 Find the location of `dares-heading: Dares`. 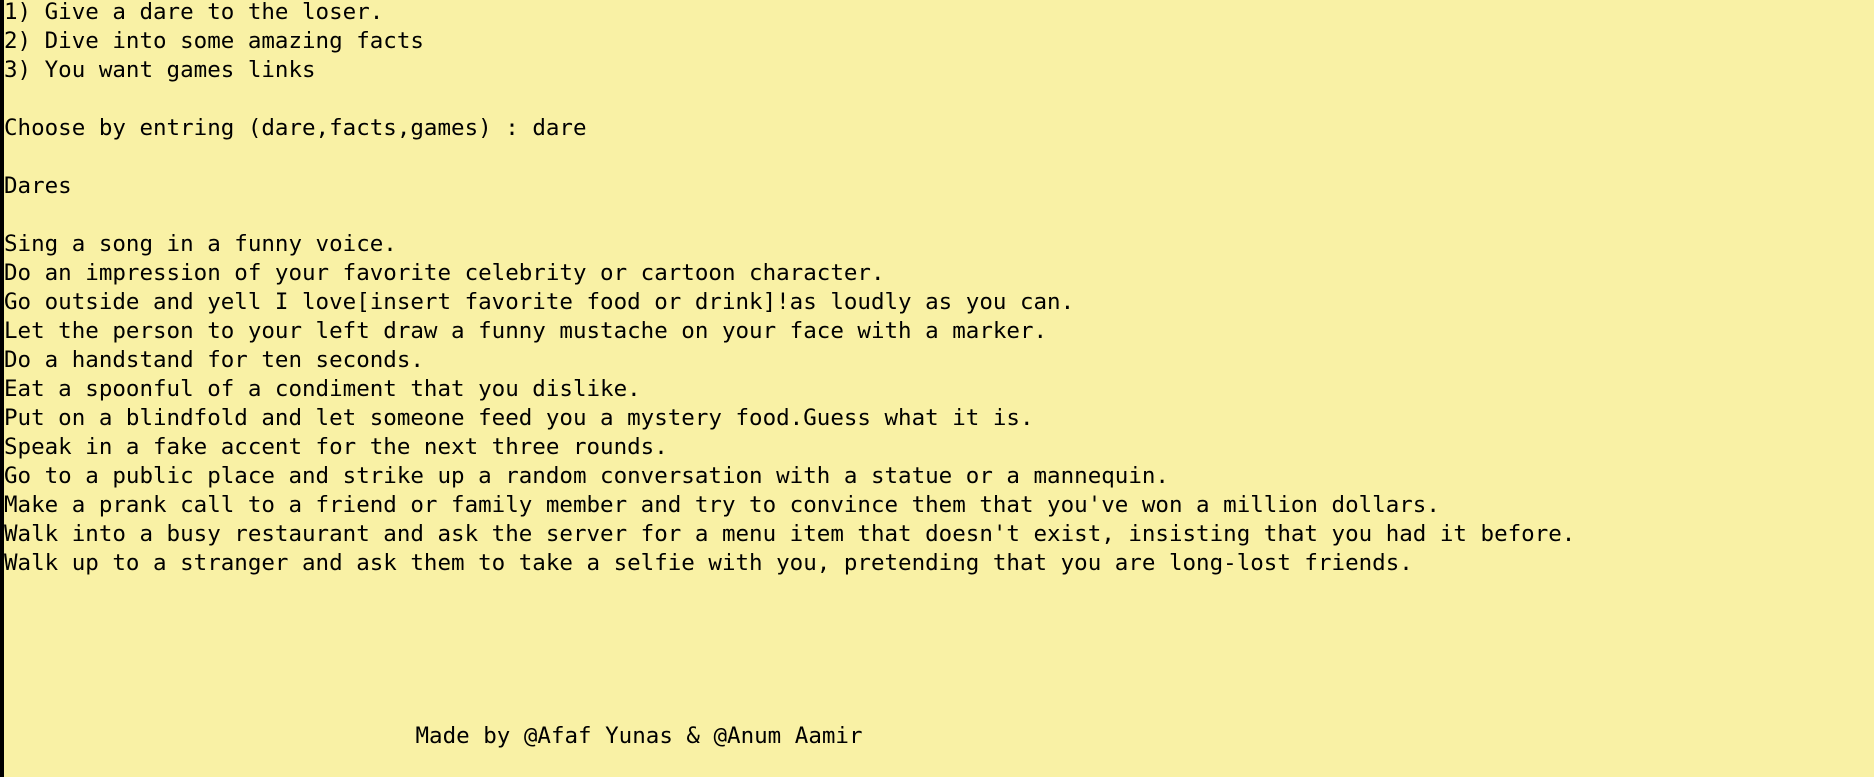

dares-heading: Dares is located at coordinates (38, 186).